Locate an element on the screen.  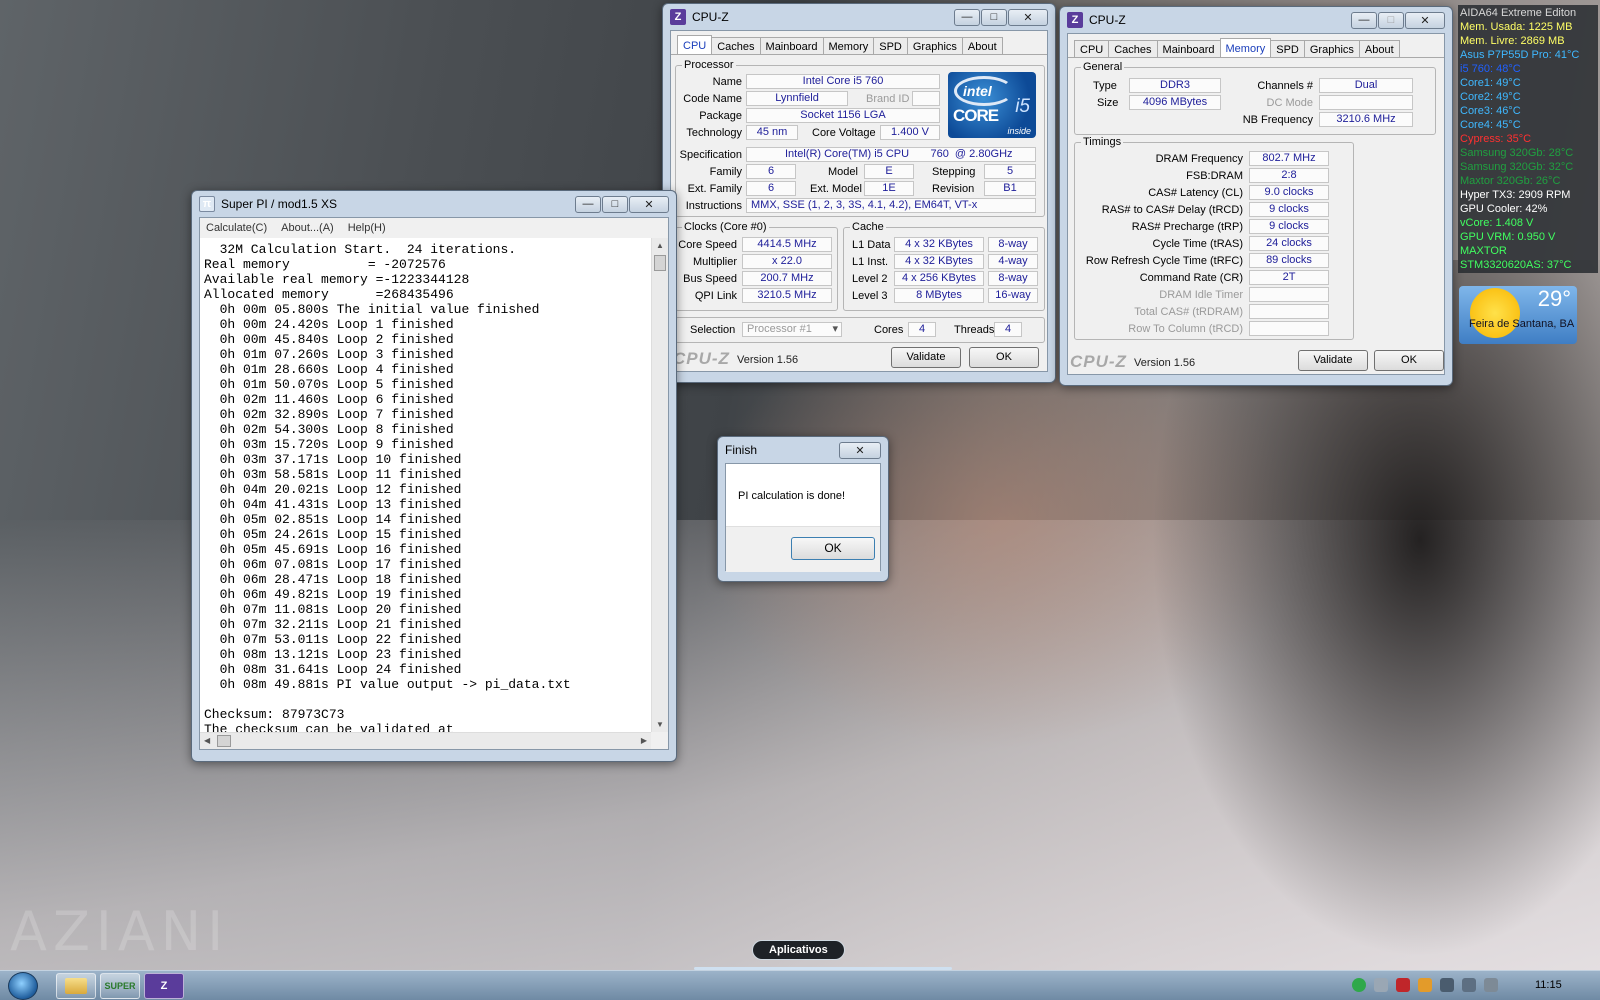
tray-volume-icon is located at coordinates (1491, 985).